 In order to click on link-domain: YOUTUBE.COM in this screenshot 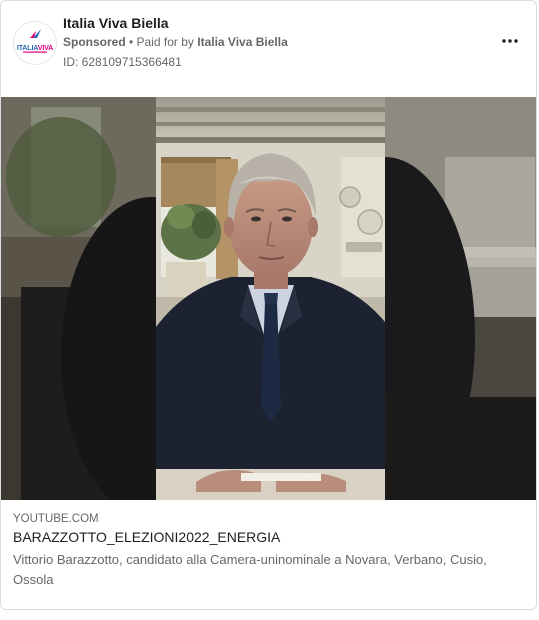, I will do `click(56, 519)`.